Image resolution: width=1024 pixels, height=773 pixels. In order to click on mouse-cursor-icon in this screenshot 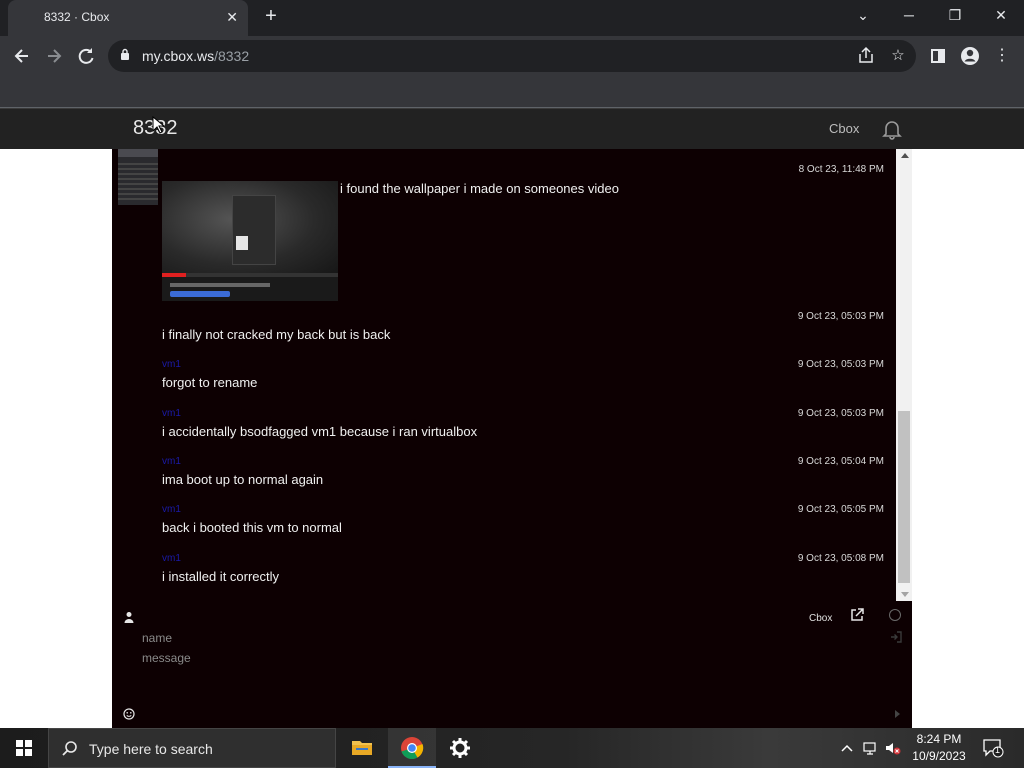, I will do `click(158, 125)`.